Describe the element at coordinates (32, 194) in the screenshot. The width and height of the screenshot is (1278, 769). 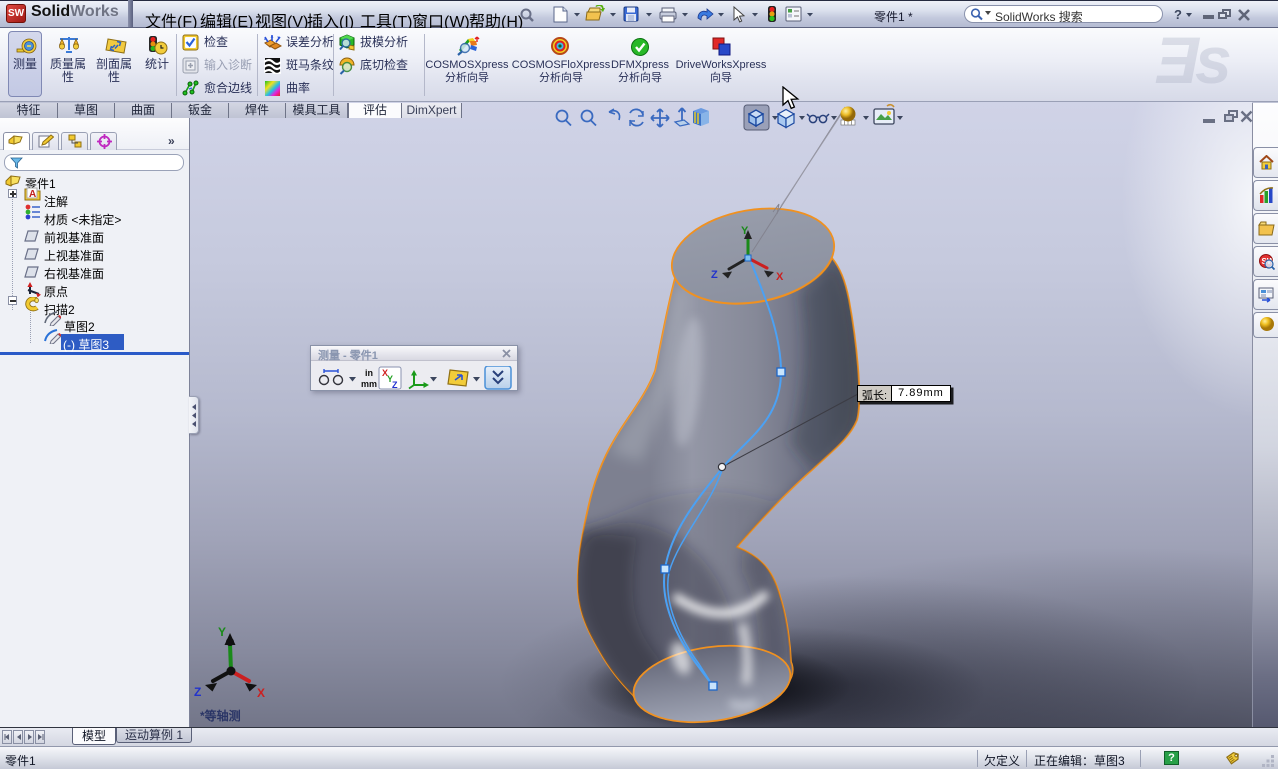
I see `svg-text: A` at that location.